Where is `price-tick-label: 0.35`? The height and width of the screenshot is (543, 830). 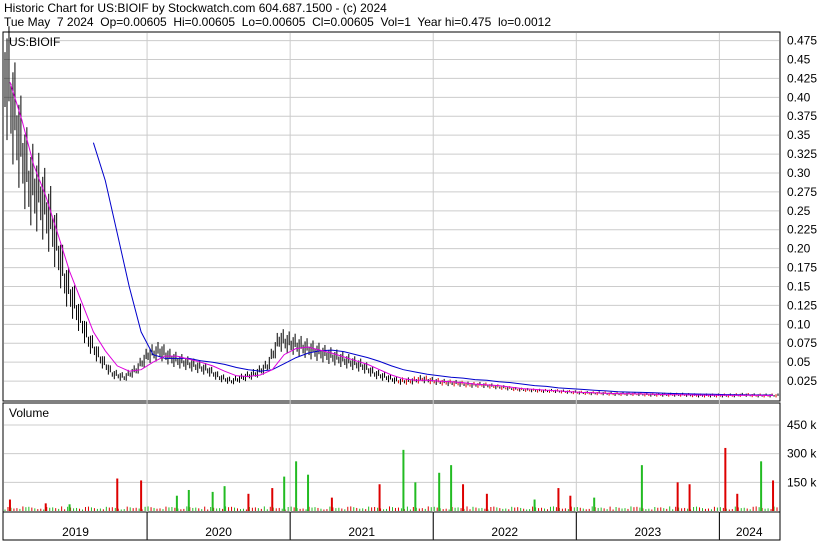
price-tick-label: 0.35 is located at coordinates (799, 135).